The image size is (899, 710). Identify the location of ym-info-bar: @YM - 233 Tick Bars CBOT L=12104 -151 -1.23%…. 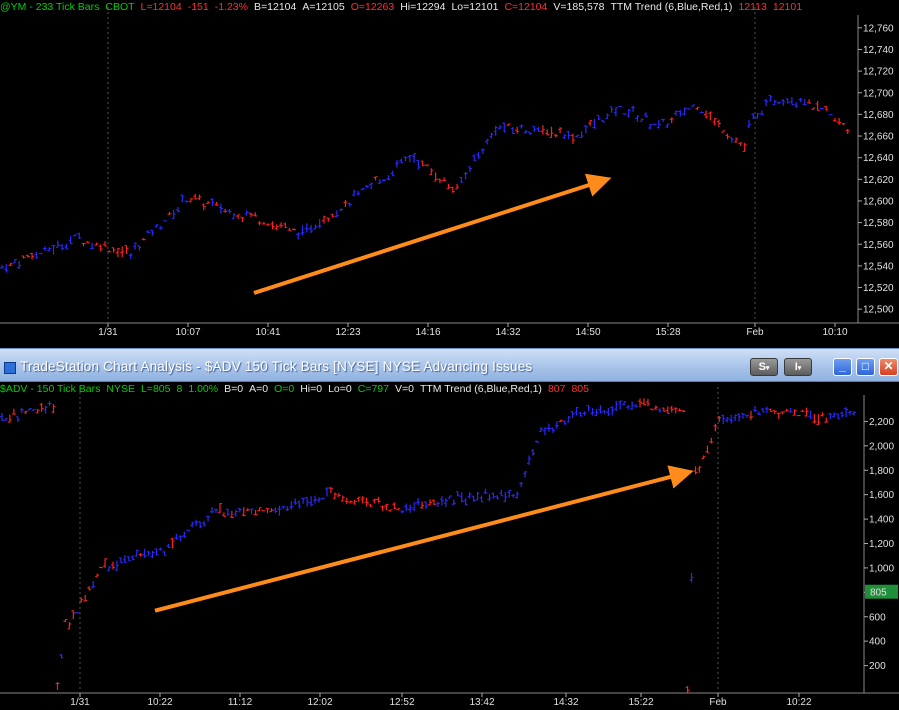
(404, 7).